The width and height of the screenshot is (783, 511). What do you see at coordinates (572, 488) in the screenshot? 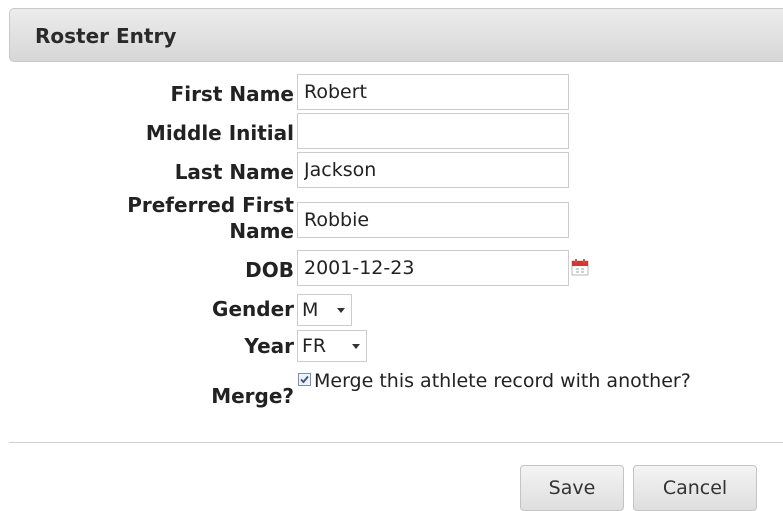
I see `save-button: Save` at bounding box center [572, 488].